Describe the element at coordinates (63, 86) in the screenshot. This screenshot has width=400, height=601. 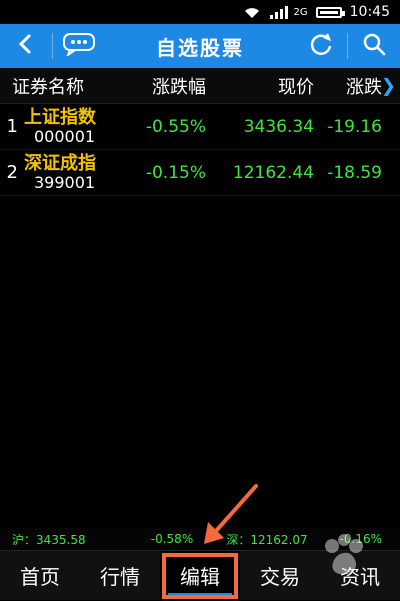
I see `header-name: 证券名称` at that location.